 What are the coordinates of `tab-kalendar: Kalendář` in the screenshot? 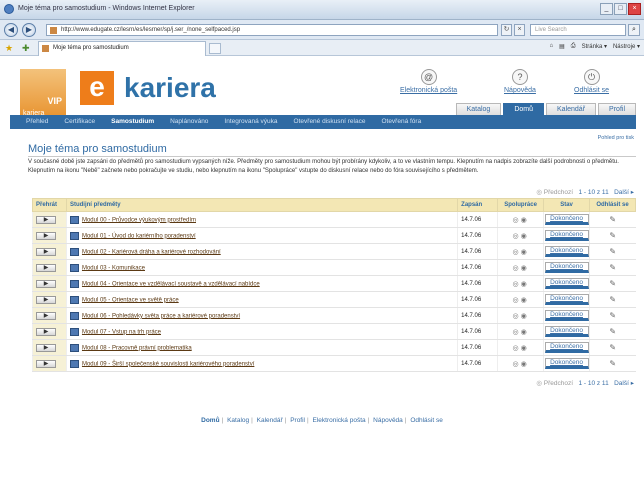 It's located at (571, 109).